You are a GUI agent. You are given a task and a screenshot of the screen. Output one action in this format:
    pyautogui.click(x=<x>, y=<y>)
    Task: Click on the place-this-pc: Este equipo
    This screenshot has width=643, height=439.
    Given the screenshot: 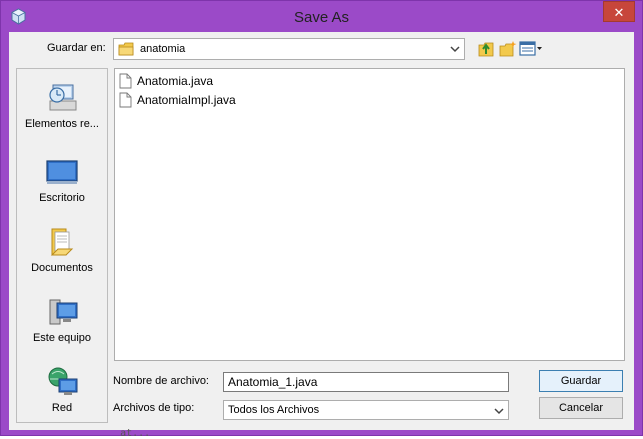 What is the action you would take?
    pyautogui.click(x=62, y=319)
    